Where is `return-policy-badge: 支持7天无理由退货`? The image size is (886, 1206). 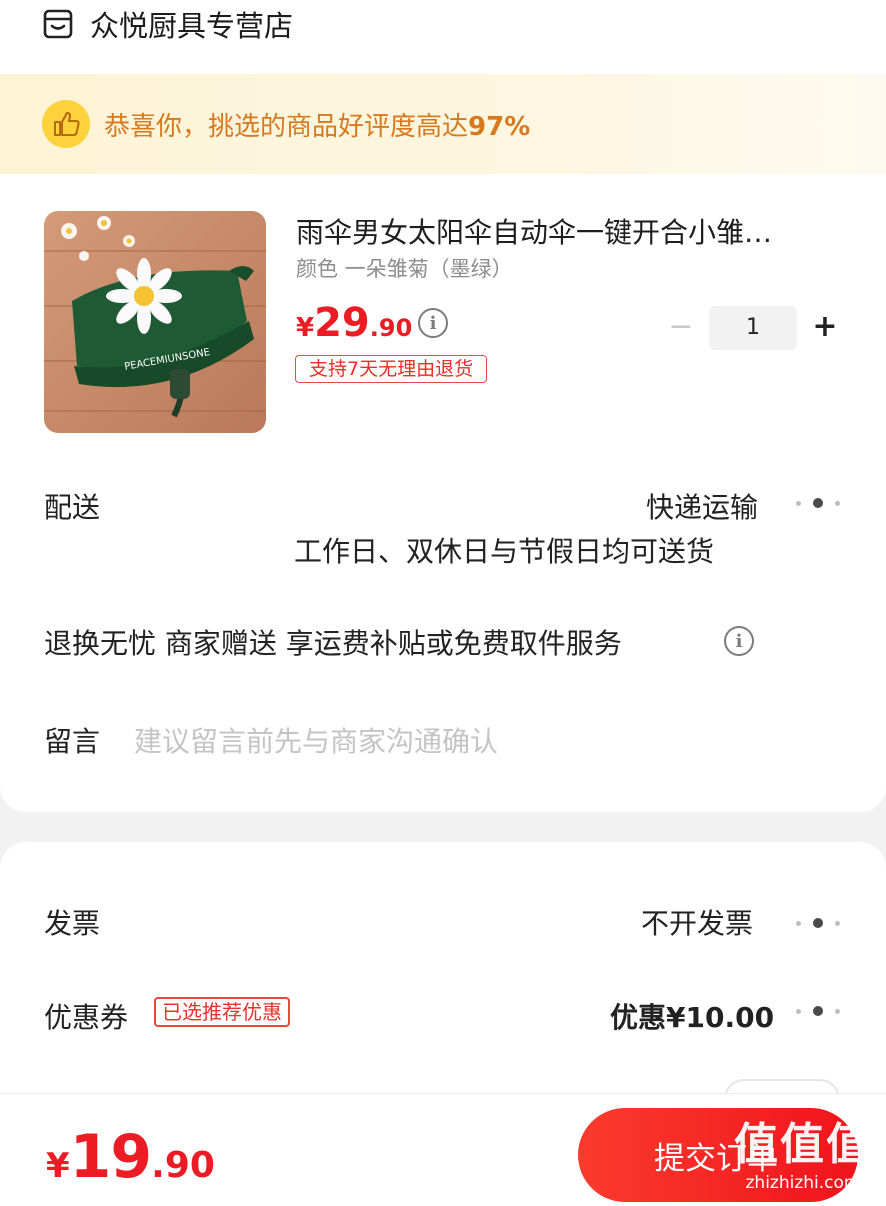
return-policy-badge: 支持7天无理由退货 is located at coordinates (391, 369).